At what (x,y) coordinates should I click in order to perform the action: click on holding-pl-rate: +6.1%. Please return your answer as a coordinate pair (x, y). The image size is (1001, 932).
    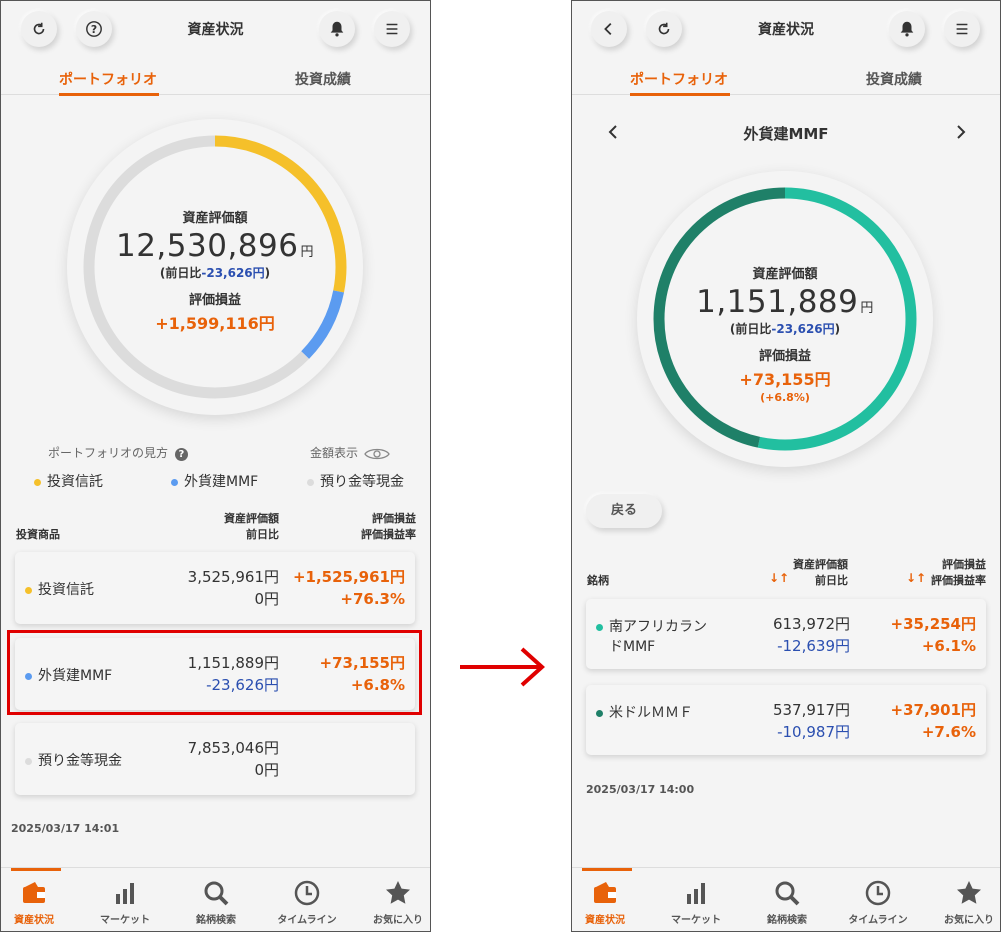
    Looking at the image, I should click on (948, 646).